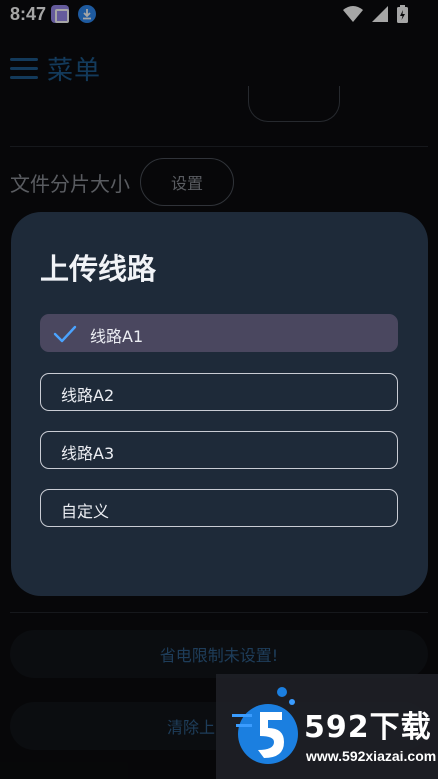 This screenshot has width=438, height=779. I want to click on dialog-title: 上传线路, so click(98, 269).